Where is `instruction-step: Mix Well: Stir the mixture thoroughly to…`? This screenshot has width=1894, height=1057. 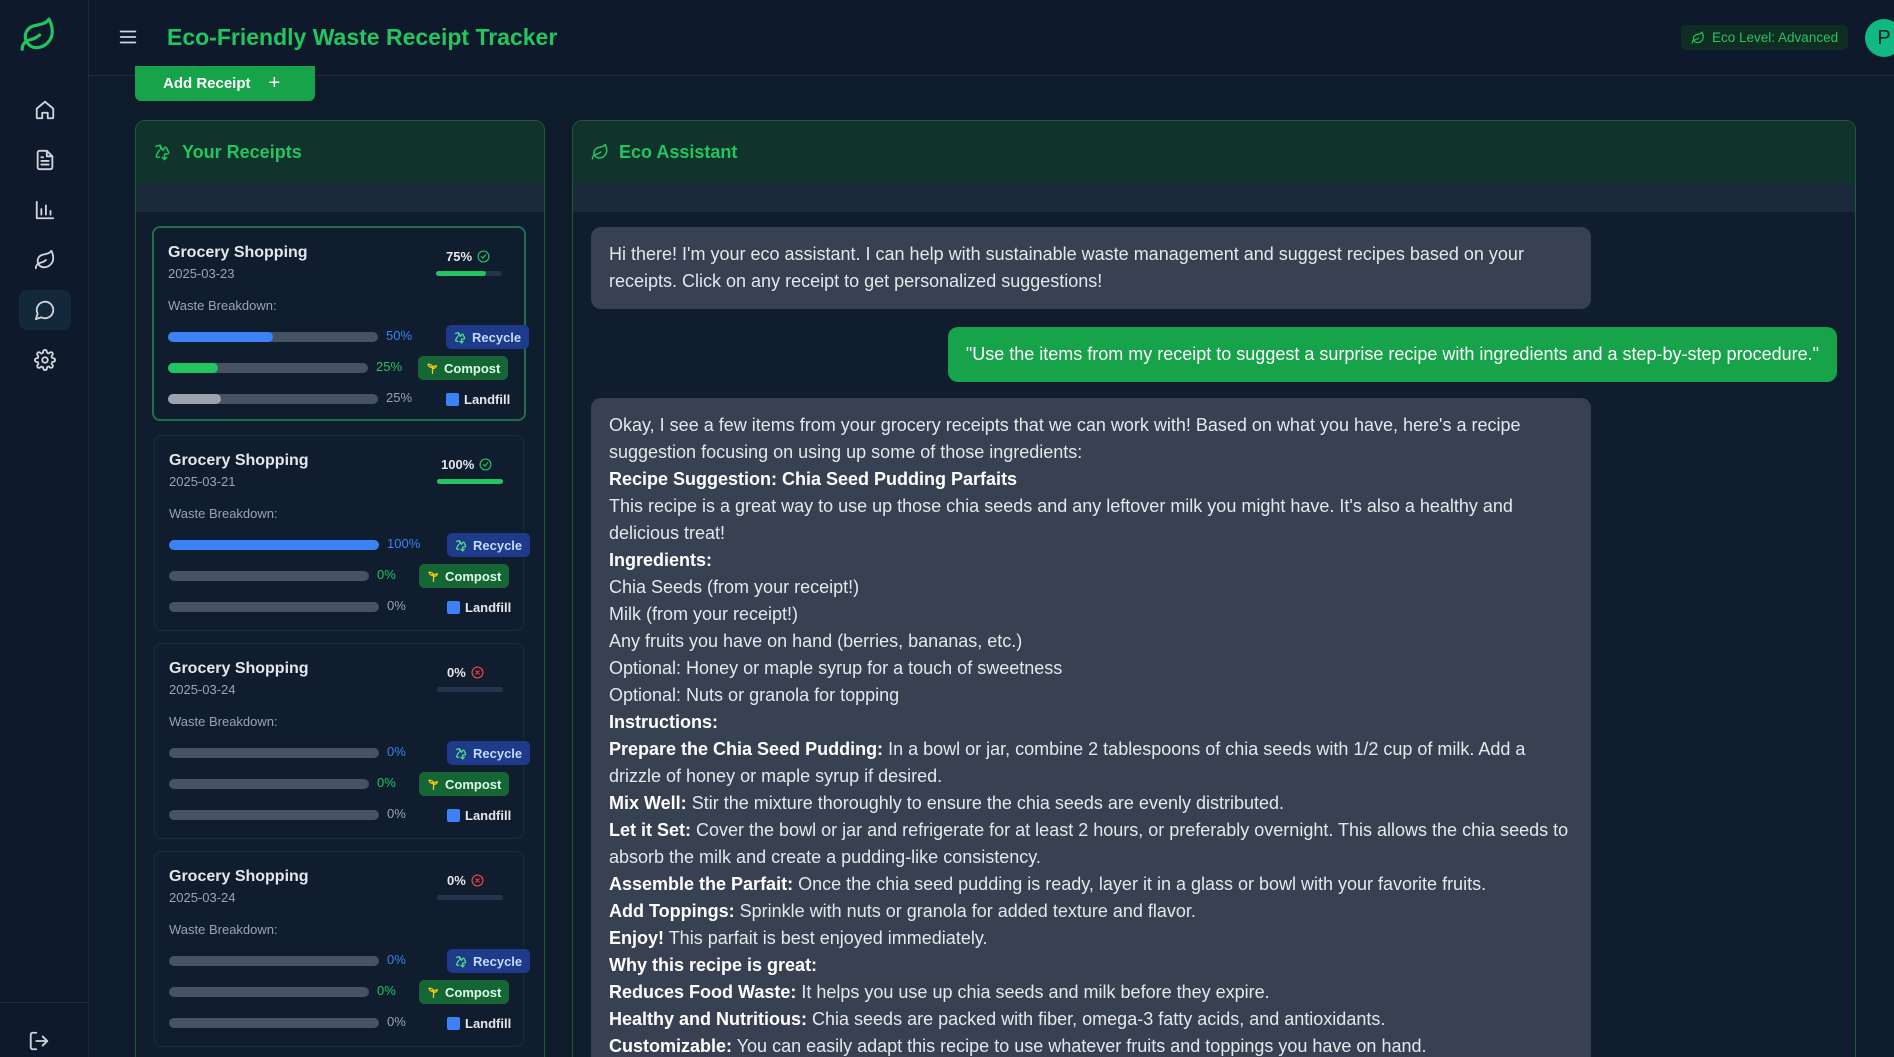
instruction-step: Mix Well: Stir the mixture thoroughly to… is located at coordinates (1091, 803).